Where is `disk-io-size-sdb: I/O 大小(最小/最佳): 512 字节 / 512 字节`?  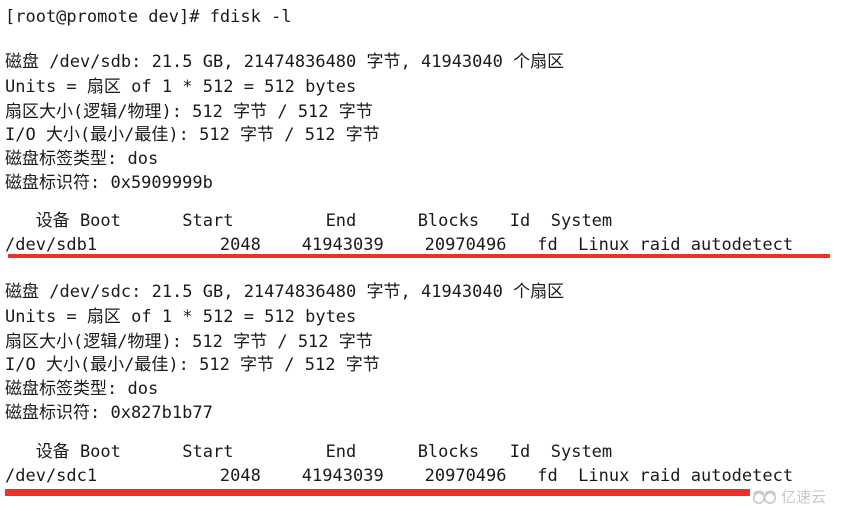 disk-io-size-sdb: I/O 大小(最小/最佳): 512 字节 / 512 字节 is located at coordinates (192, 135).